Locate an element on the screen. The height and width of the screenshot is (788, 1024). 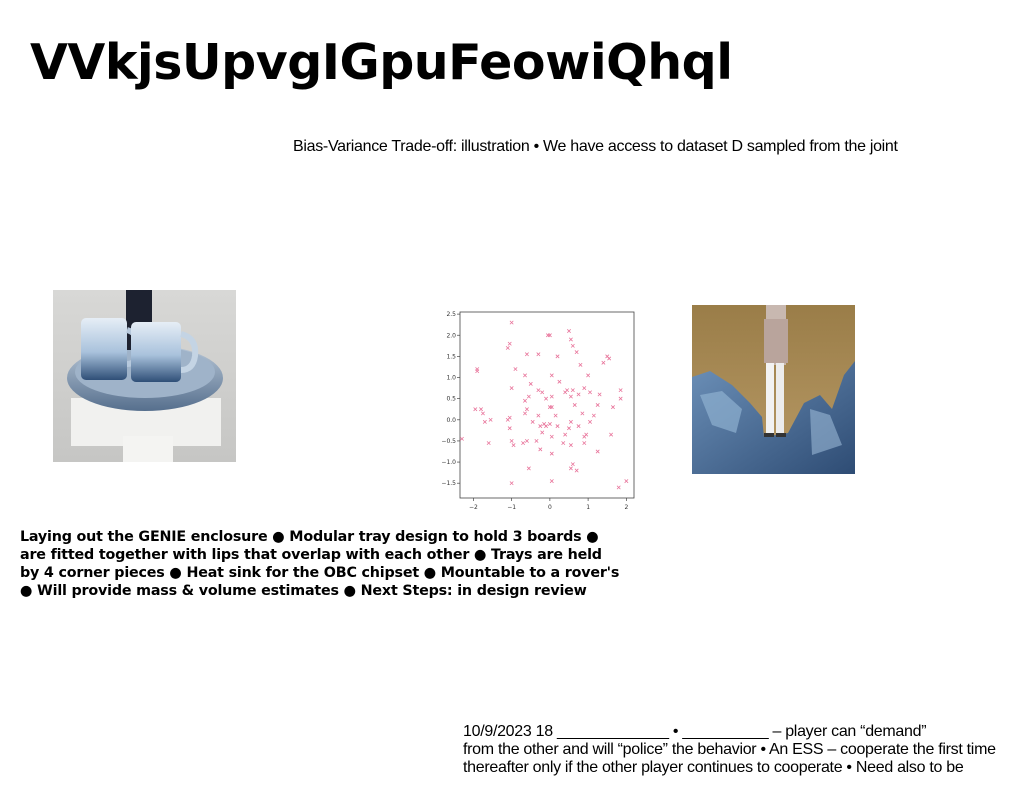
rocks-photo is located at coordinates (773, 389).